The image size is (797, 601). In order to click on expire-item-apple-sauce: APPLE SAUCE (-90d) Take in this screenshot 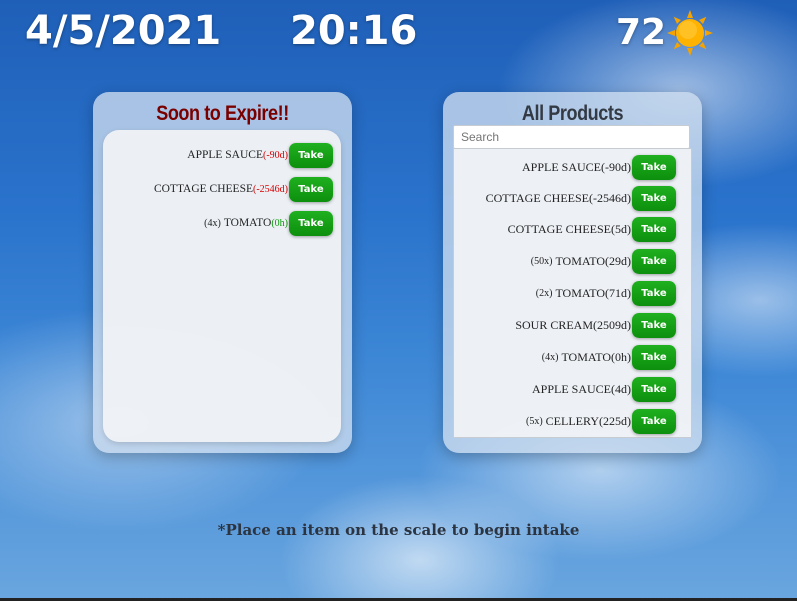, I will do `click(258, 155)`.